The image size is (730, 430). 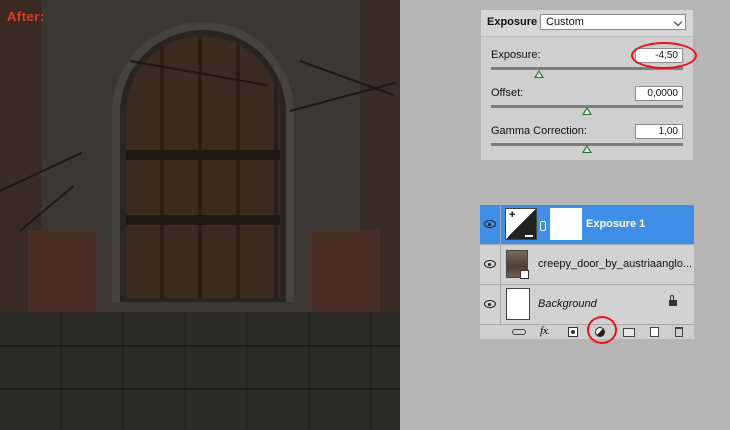 What do you see at coordinates (345, 272) in the screenshot?
I see `brick-pillar-right` at bounding box center [345, 272].